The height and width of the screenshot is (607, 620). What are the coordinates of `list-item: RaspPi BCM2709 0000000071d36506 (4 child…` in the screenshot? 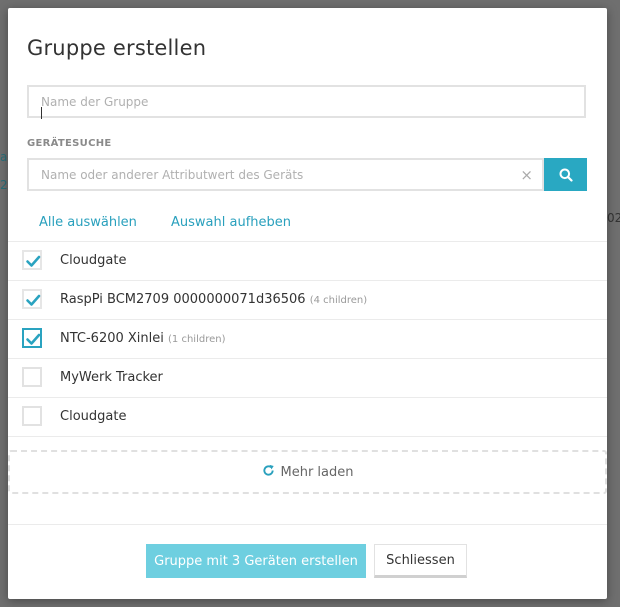 It's located at (307, 300).